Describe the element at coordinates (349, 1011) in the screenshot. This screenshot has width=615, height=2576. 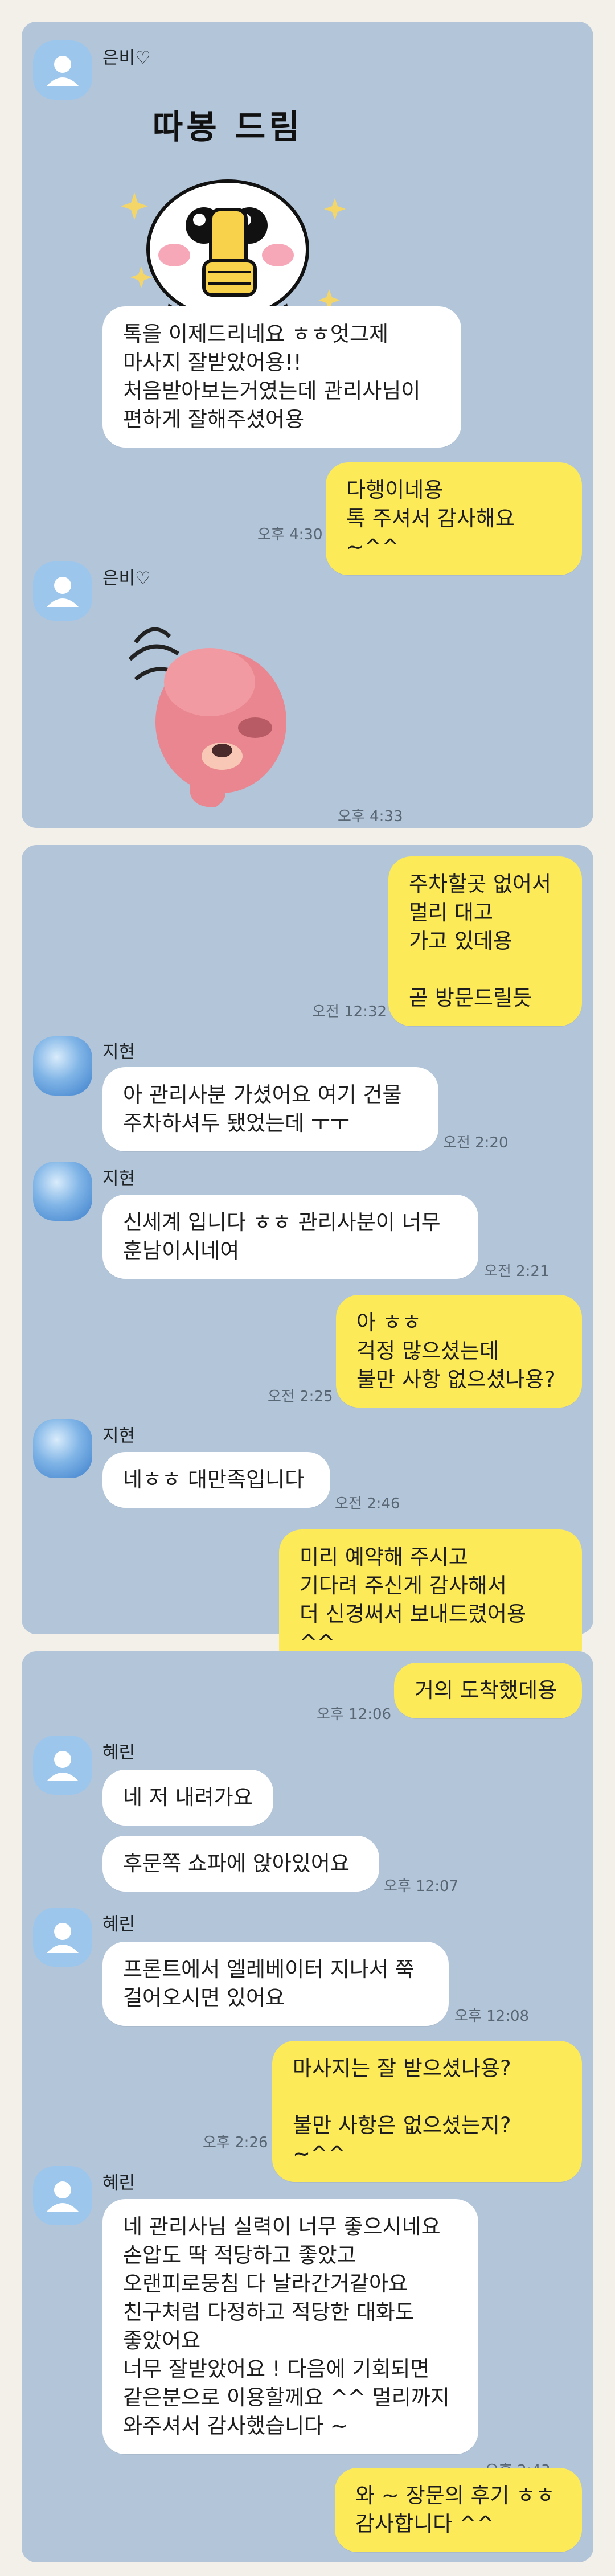
I see `timestamp: 오전 12:32` at that location.